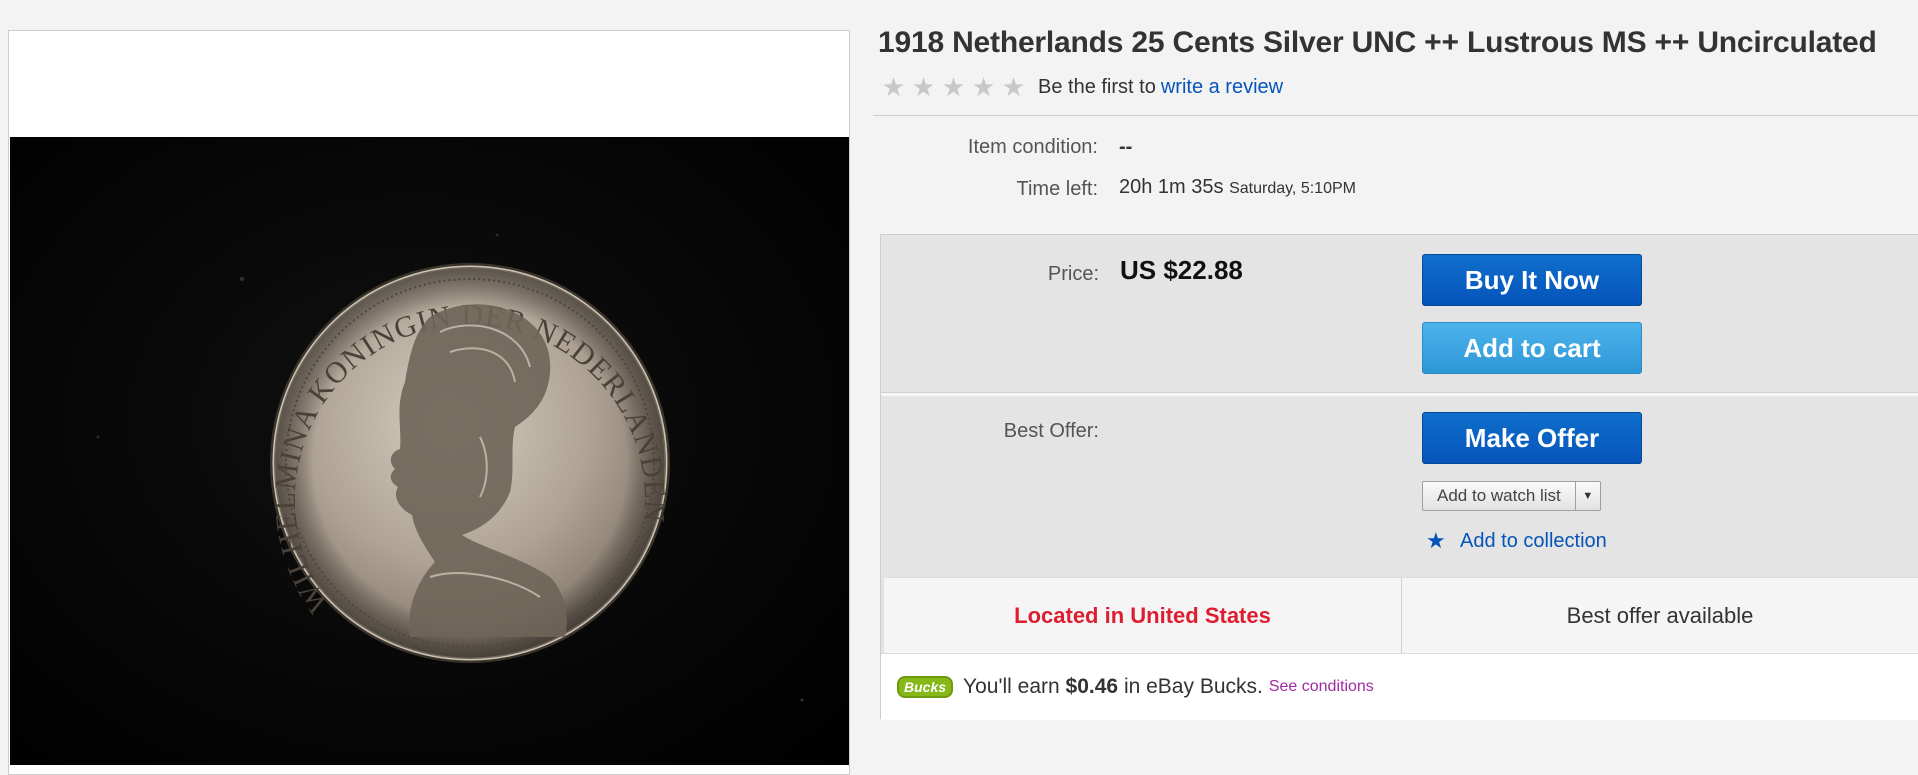 The height and width of the screenshot is (775, 1918). What do you see at coordinates (925, 687) in the screenshot?
I see `bucks-icon: Bucks` at bounding box center [925, 687].